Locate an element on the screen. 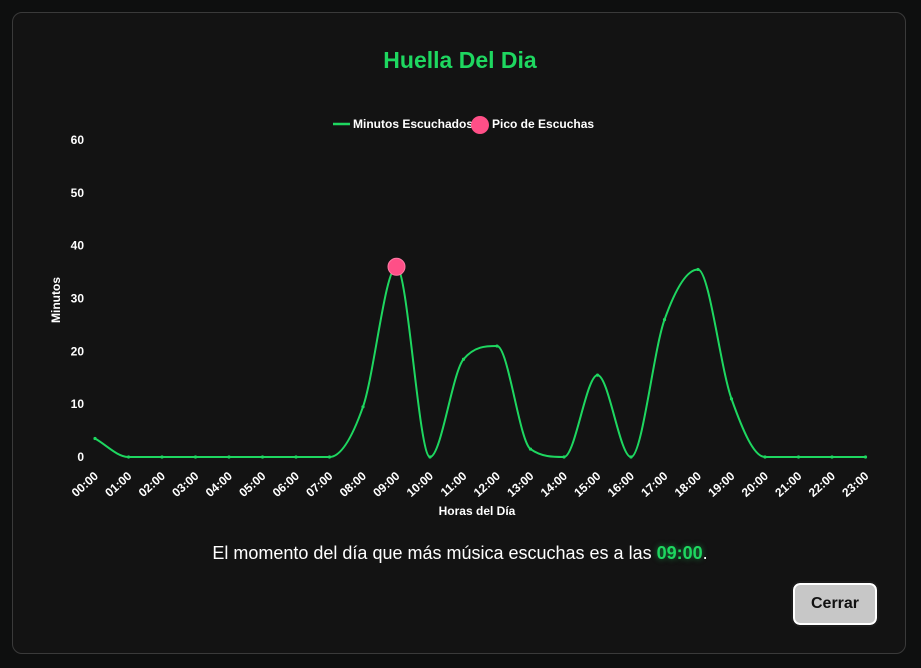 The width and height of the screenshot is (921, 668). x-tick-label: 01:00 is located at coordinates (118, 484).